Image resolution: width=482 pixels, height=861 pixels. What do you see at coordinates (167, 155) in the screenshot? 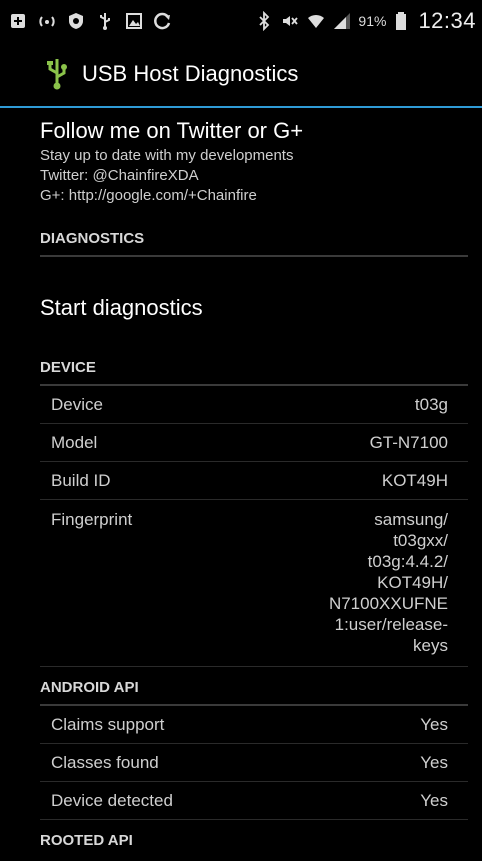
I see `follow-description: Stay up to date with my developments` at bounding box center [167, 155].